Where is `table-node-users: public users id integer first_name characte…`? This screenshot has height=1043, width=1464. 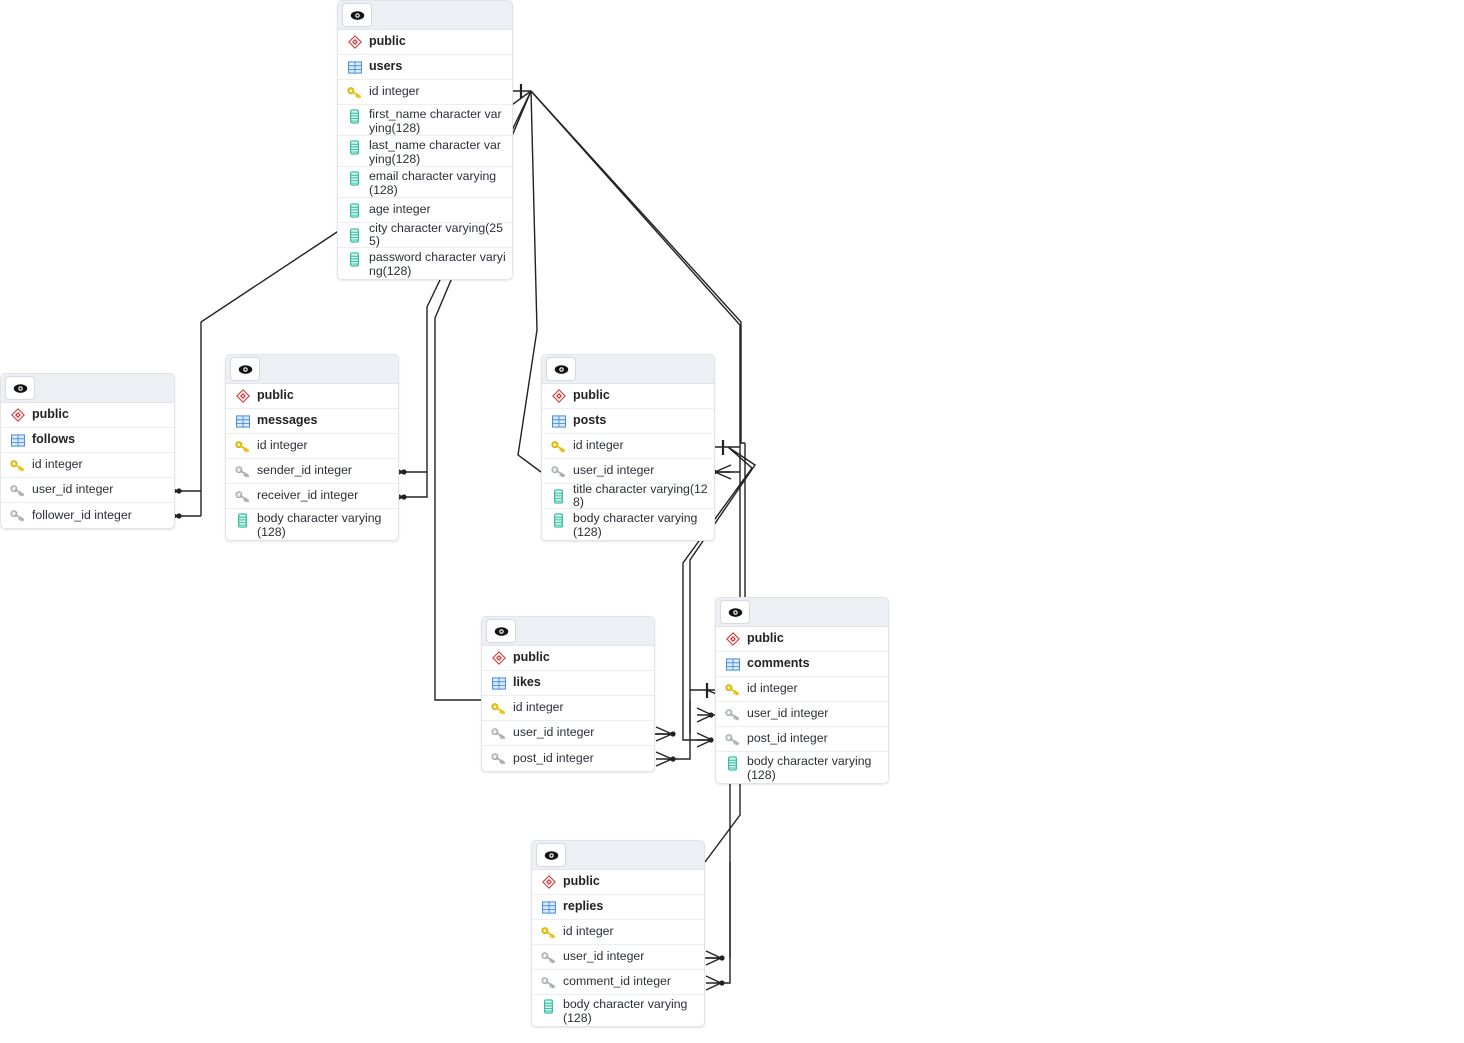
table-node-users: public users id integer first_name characte… is located at coordinates (425, 140).